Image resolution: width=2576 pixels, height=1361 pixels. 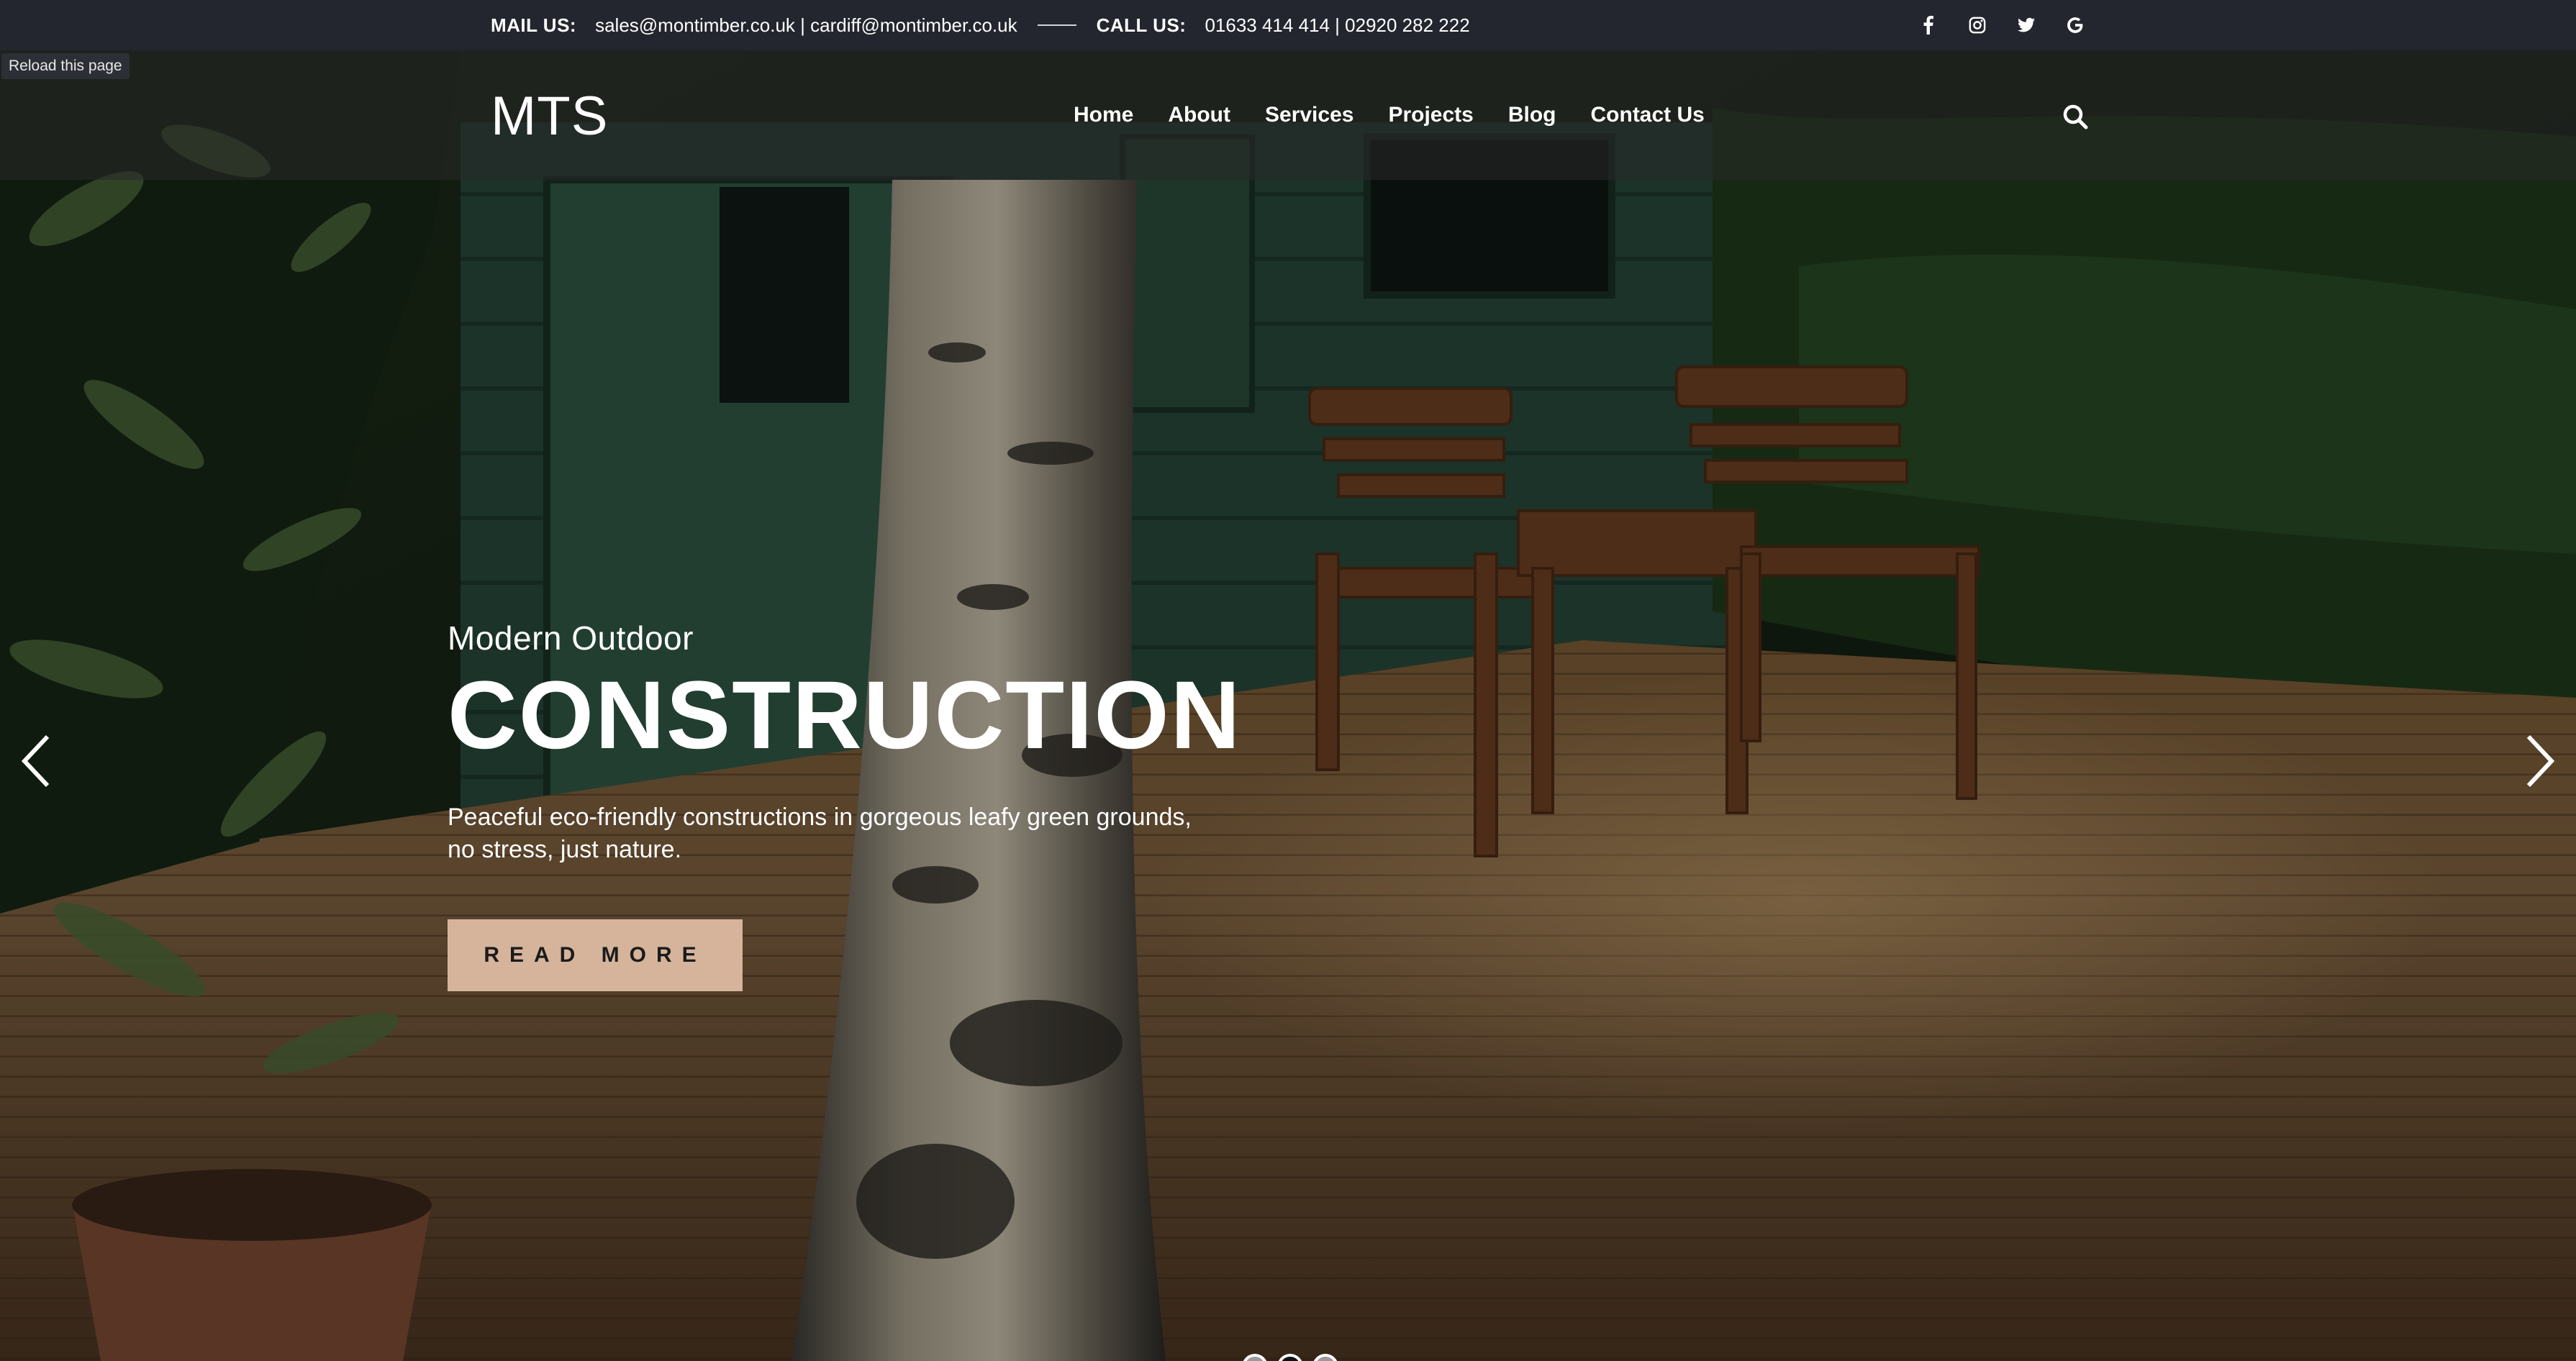 What do you see at coordinates (2075, 25) in the screenshot?
I see `google-icon` at bounding box center [2075, 25].